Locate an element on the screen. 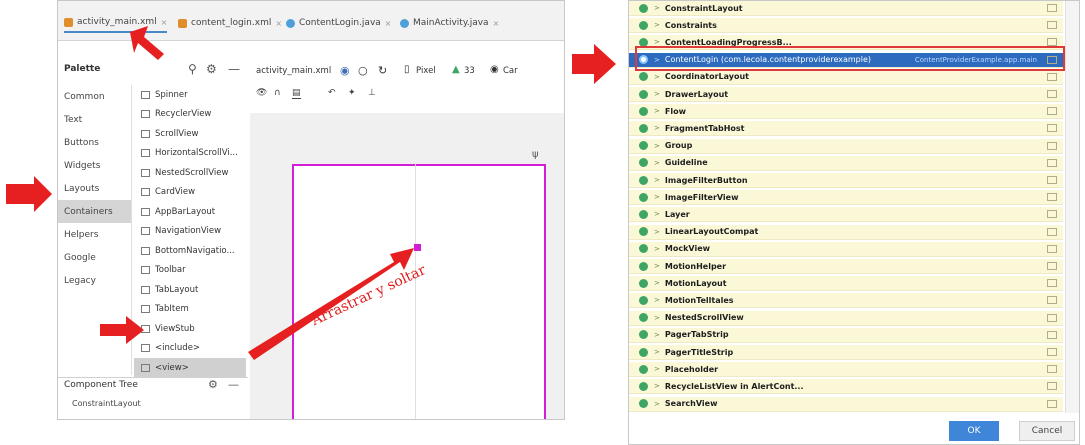 The image size is (1085, 445). drag-arrow-icon is located at coordinates (331, 304).